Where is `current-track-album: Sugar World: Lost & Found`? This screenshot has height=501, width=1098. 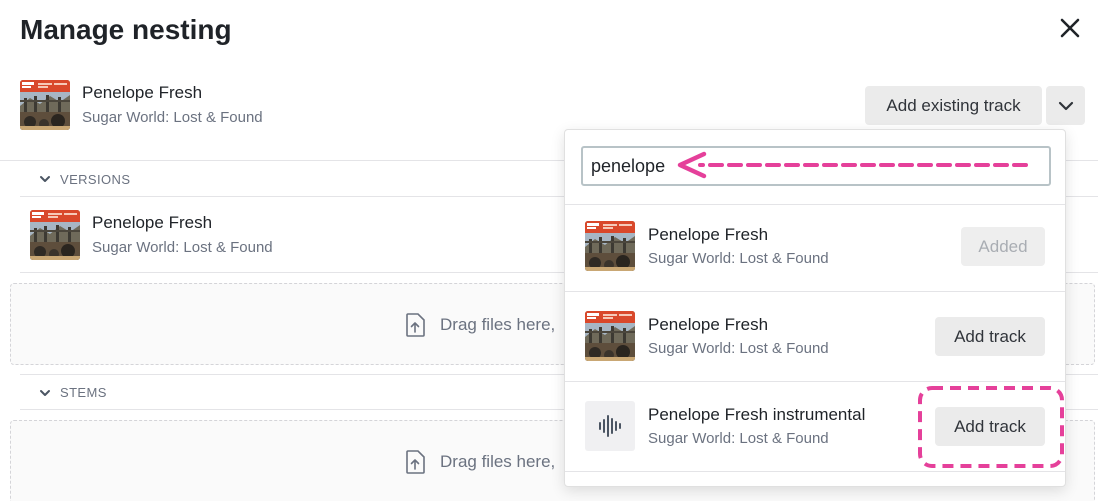
current-track-album: Sugar World: Lost & Found is located at coordinates (172, 117).